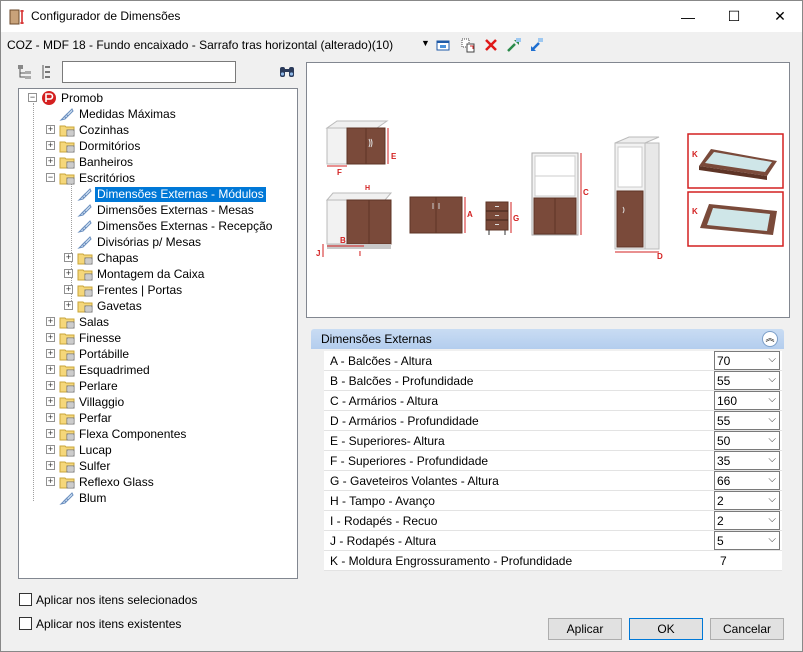 This screenshot has width=803, height=652. What do you see at coordinates (443, 45) in the screenshot?
I see `window-icon` at bounding box center [443, 45].